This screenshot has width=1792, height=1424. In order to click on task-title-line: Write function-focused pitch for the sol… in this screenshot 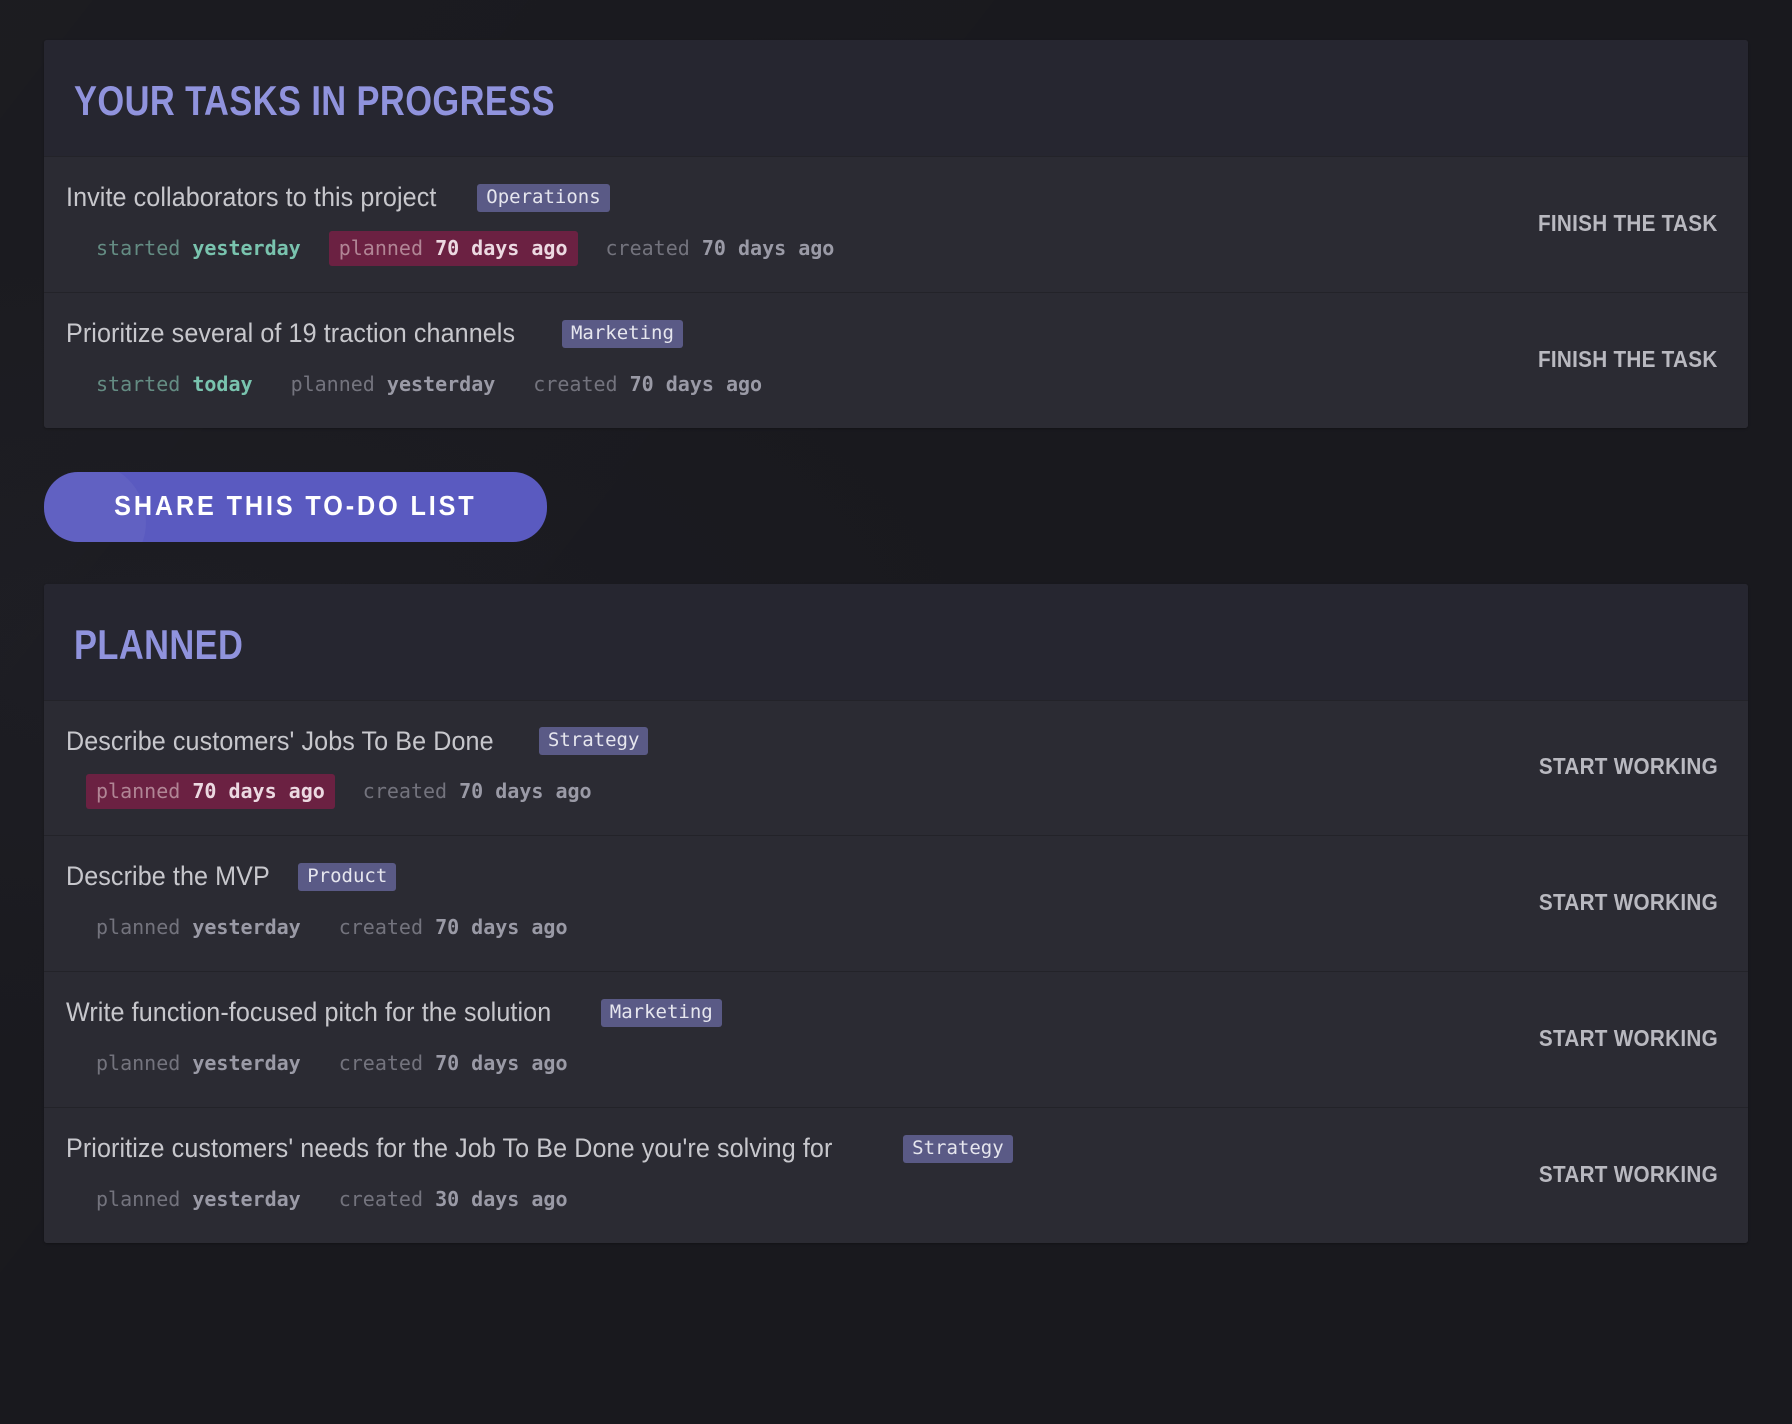, I will do `click(777, 1013)`.